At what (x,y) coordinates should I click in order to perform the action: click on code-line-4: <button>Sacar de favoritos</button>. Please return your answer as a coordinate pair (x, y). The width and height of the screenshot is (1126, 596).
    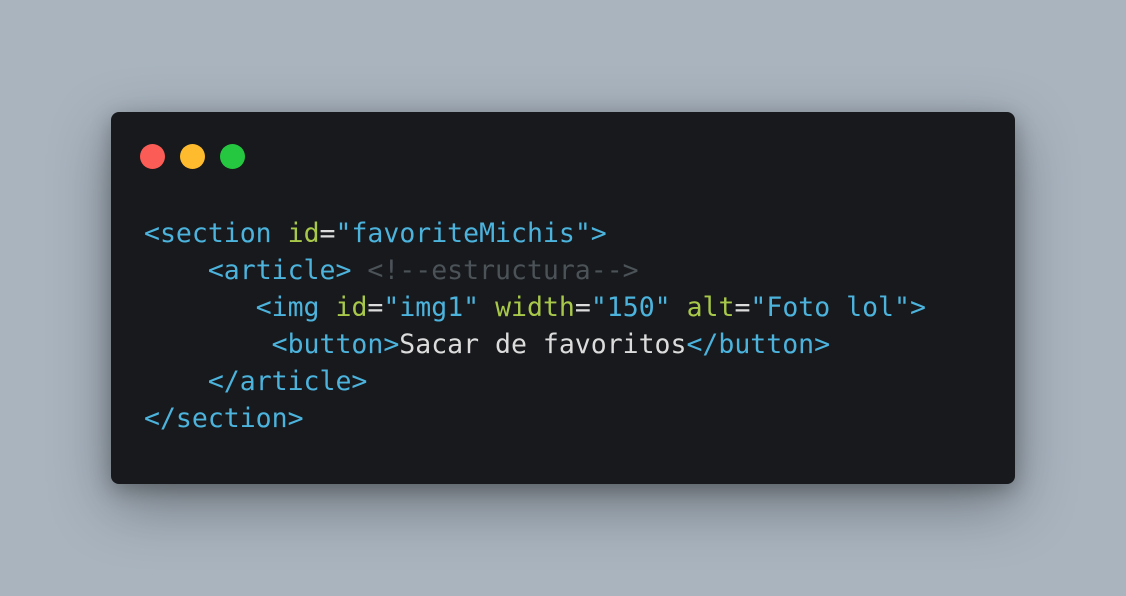
    Looking at the image, I should click on (535, 344).